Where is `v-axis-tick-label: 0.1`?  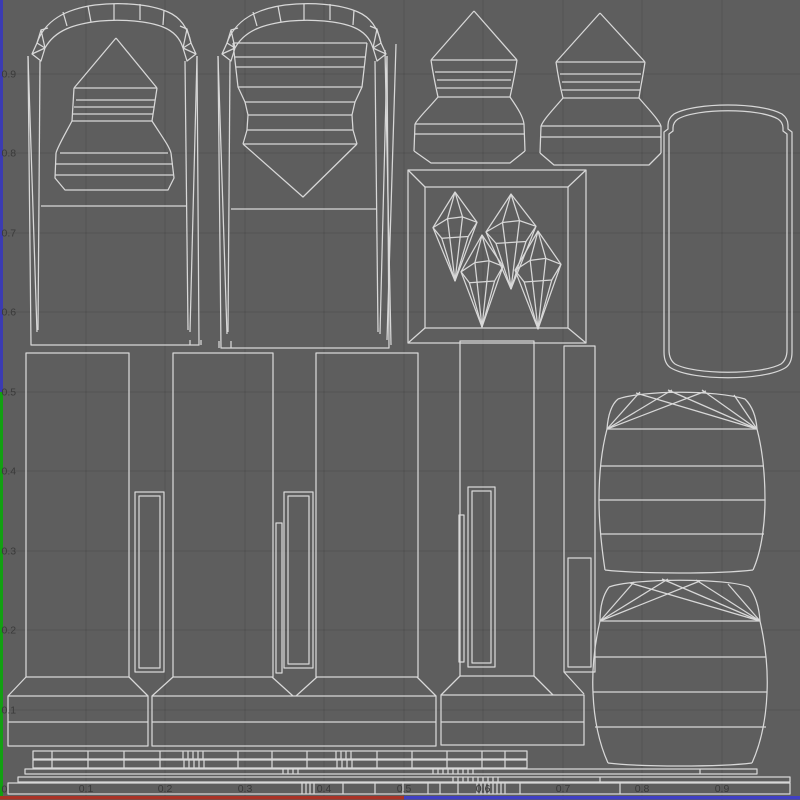 v-axis-tick-label: 0.1 is located at coordinates (9, 711).